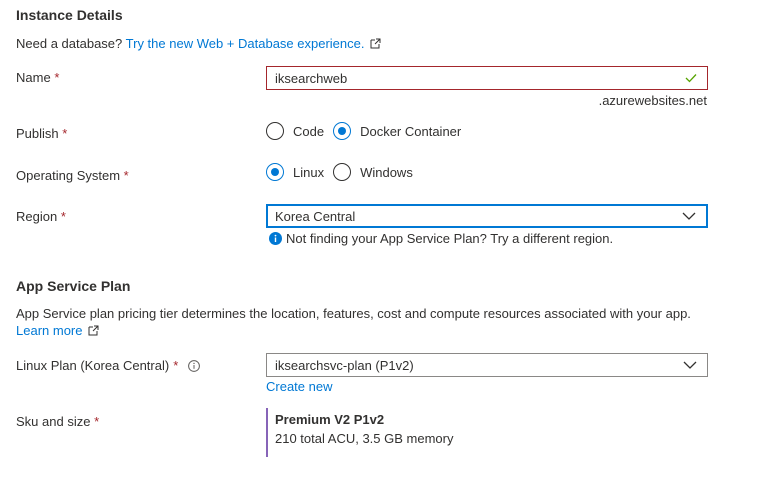 The width and height of the screenshot is (767, 478). I want to click on checkmark-icon, so click(691, 78).